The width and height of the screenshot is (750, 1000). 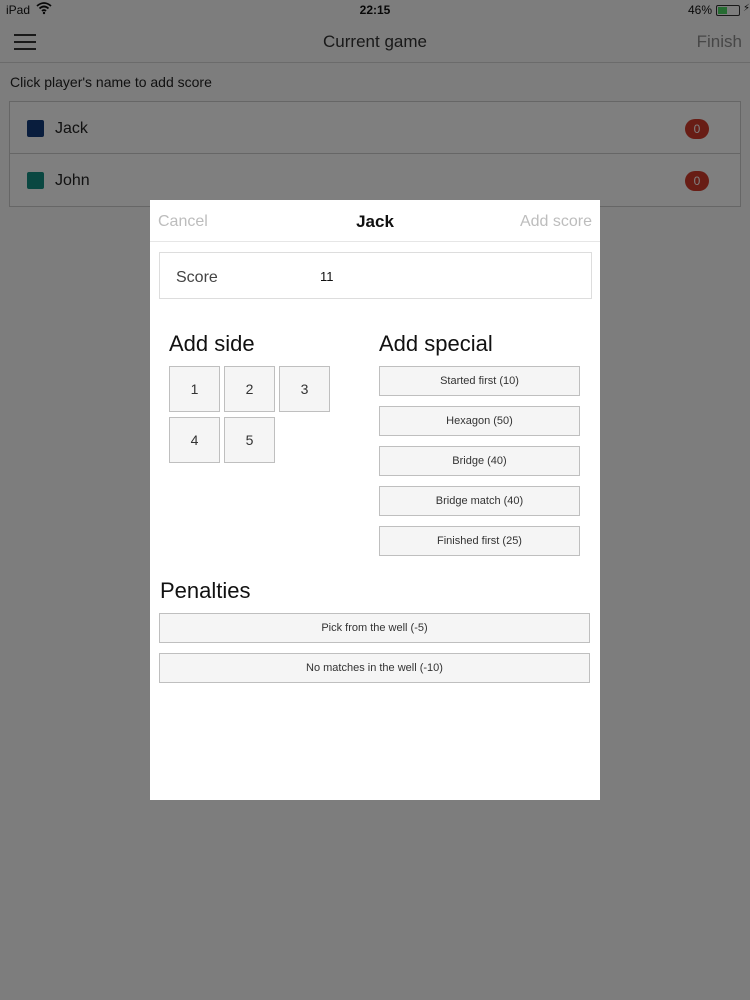 I want to click on score-field: Score, so click(x=375, y=275).